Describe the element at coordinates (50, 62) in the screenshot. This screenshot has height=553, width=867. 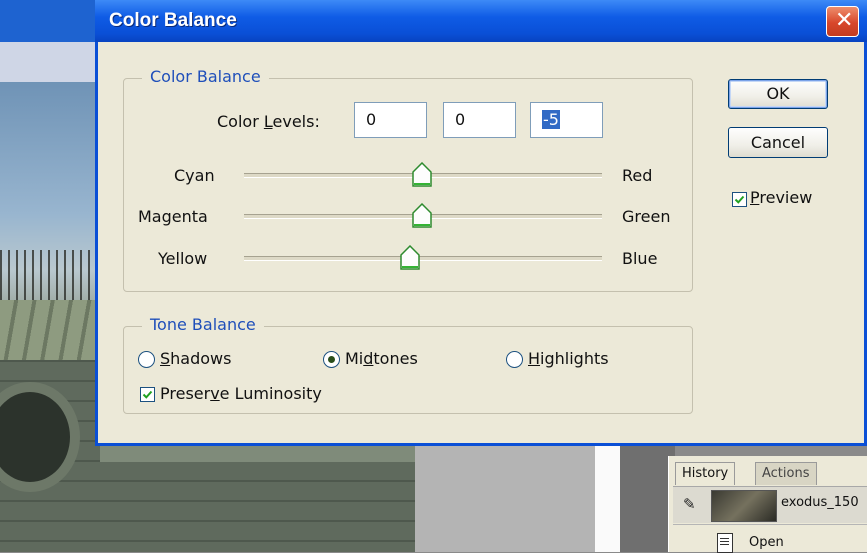
I see `app-menu-area` at that location.